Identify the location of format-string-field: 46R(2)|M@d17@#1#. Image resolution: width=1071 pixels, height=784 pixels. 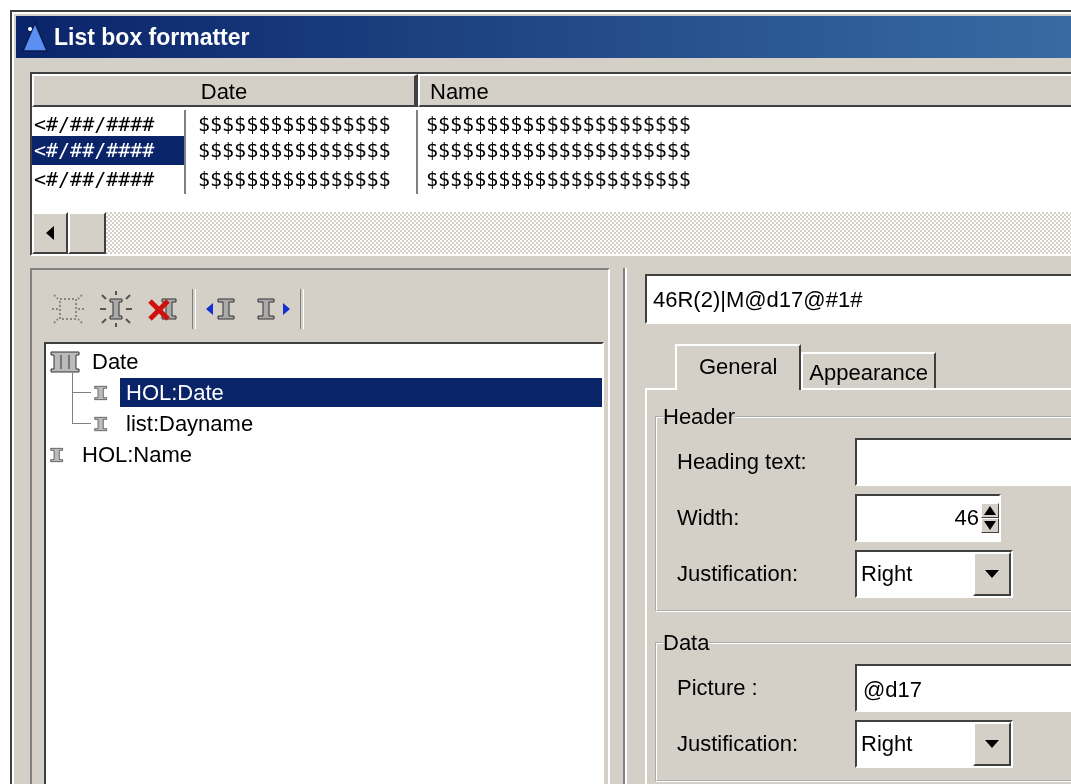
(858, 299).